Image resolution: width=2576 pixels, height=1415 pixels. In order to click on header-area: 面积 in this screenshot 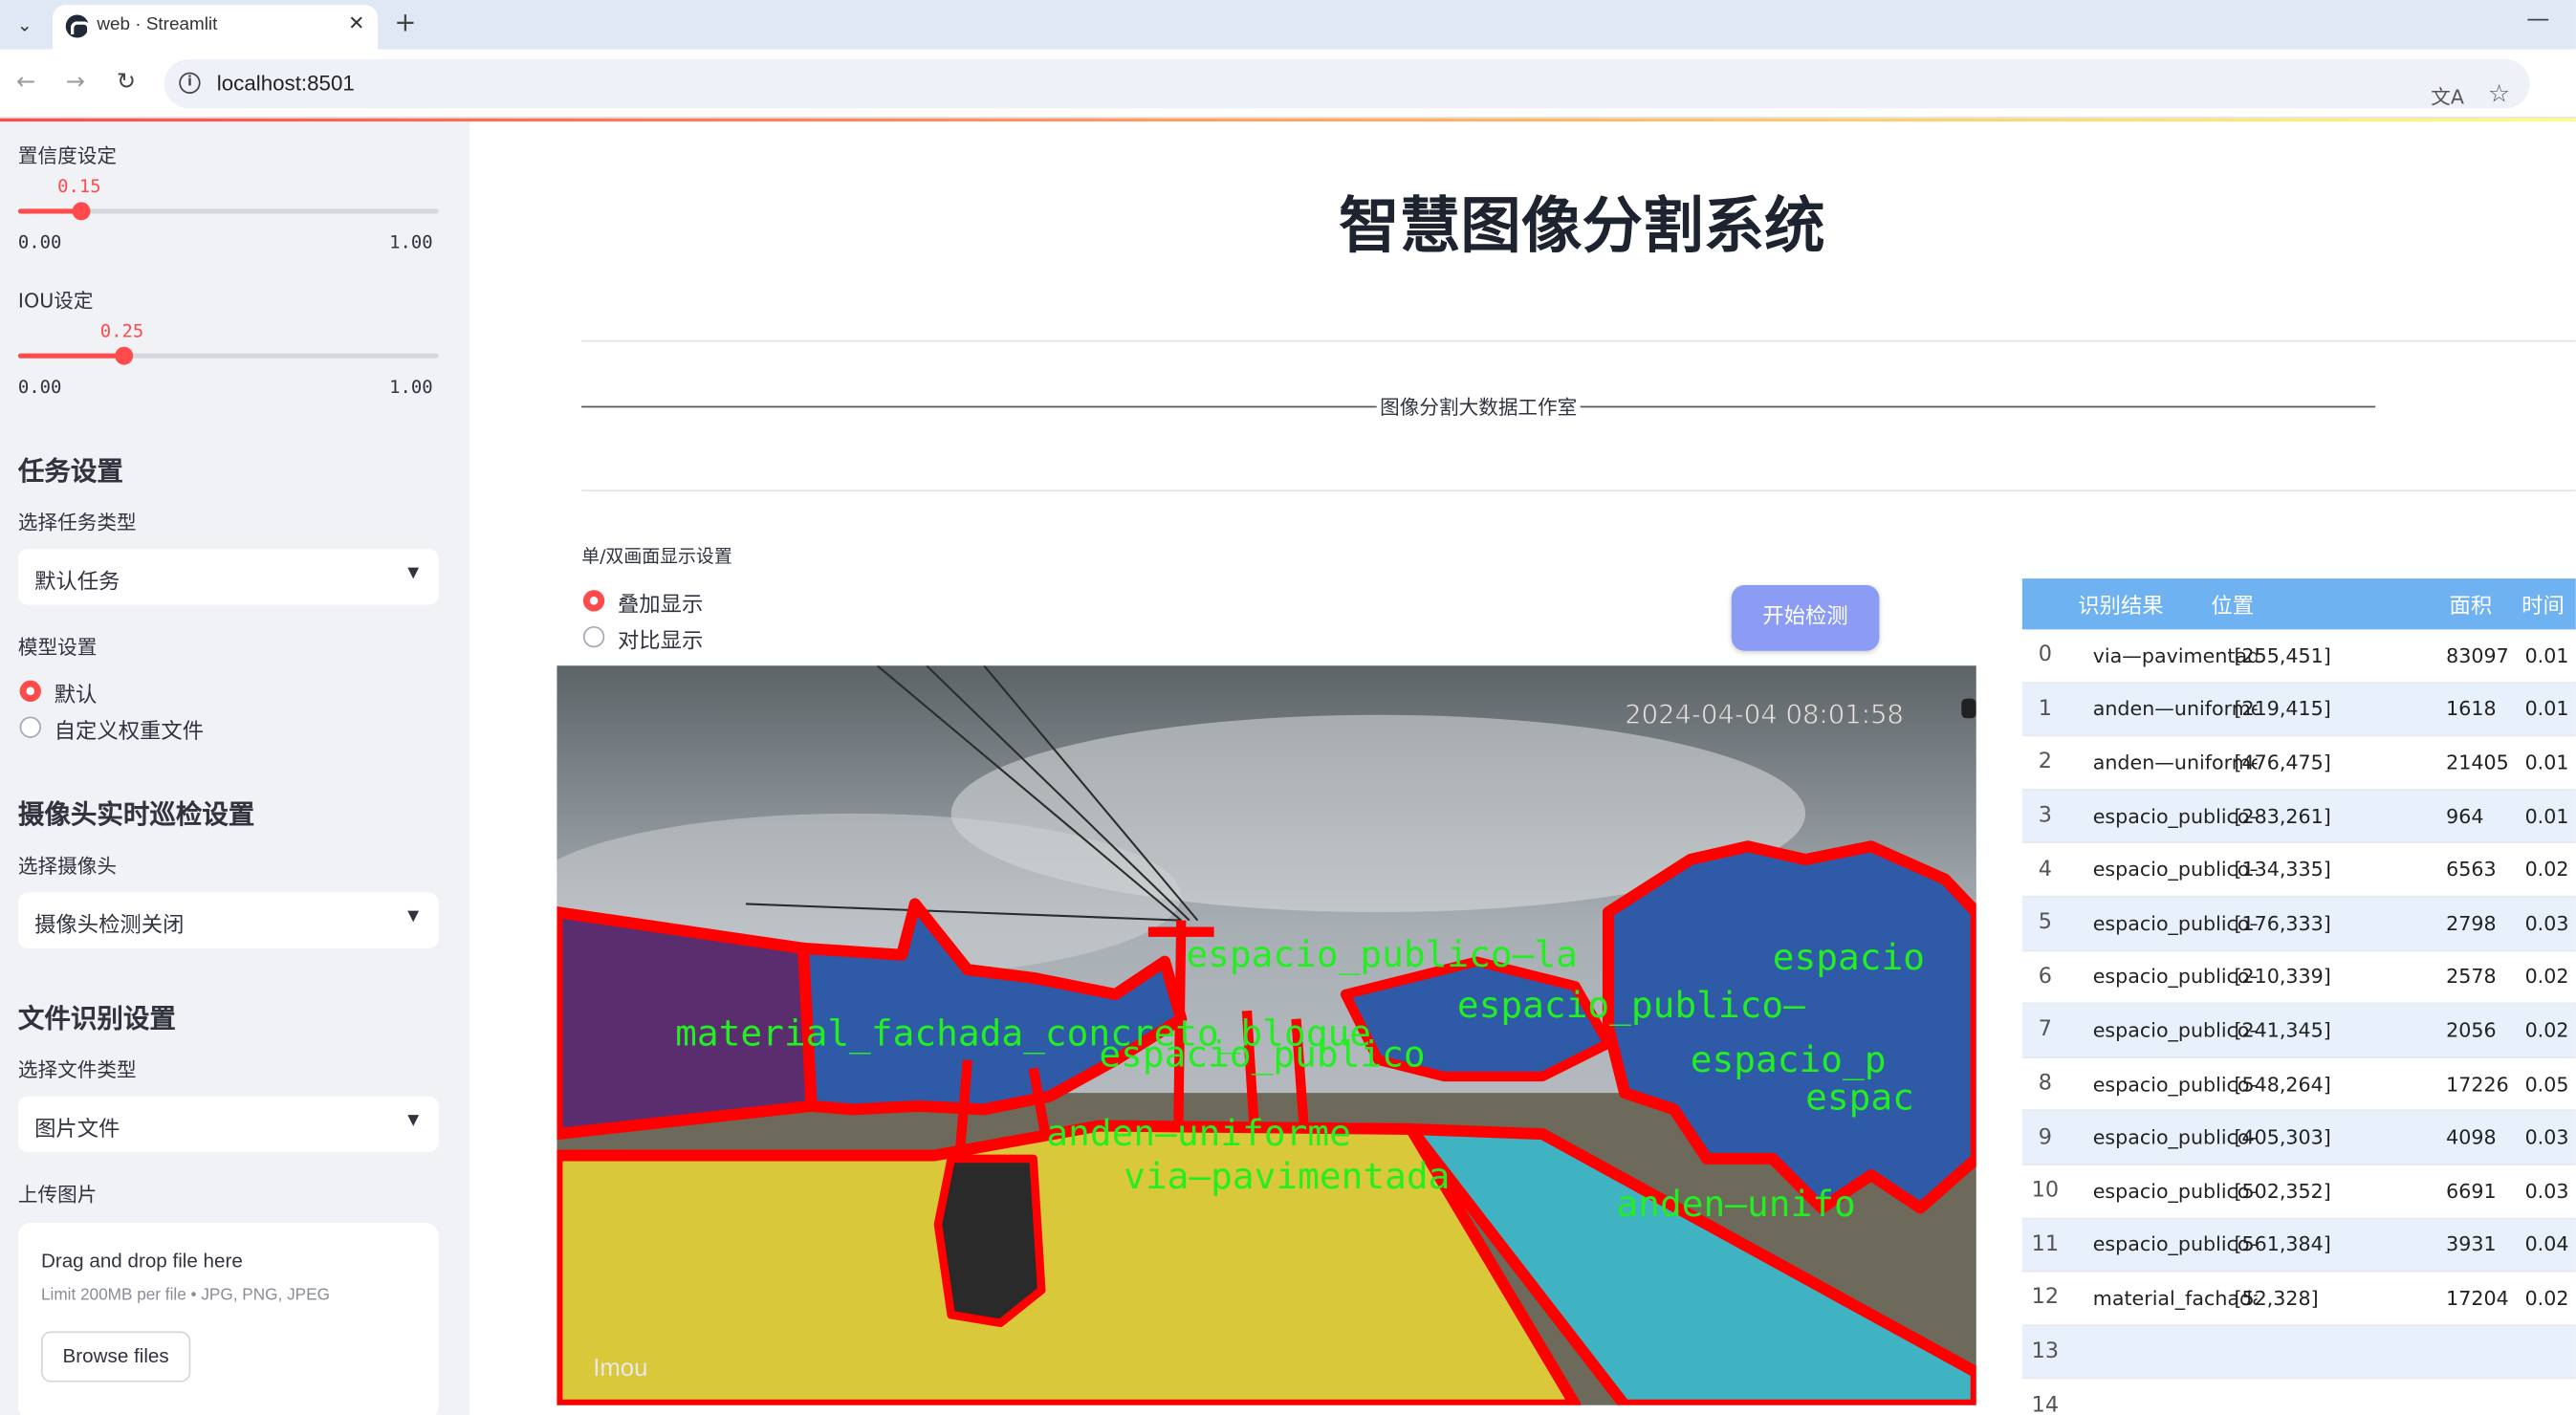, I will do `click(2491, 603)`.